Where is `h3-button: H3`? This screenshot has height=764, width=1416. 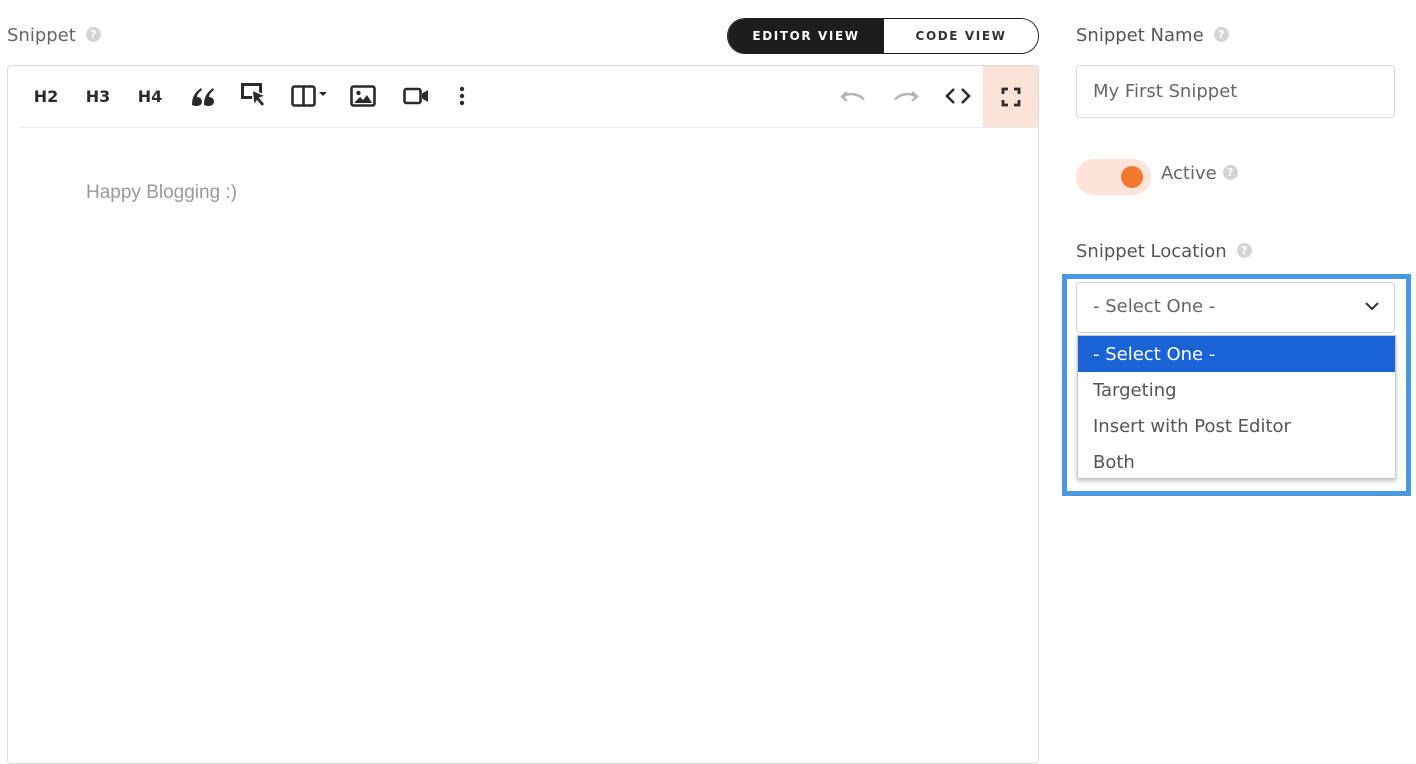 h3-button: H3 is located at coordinates (98, 96).